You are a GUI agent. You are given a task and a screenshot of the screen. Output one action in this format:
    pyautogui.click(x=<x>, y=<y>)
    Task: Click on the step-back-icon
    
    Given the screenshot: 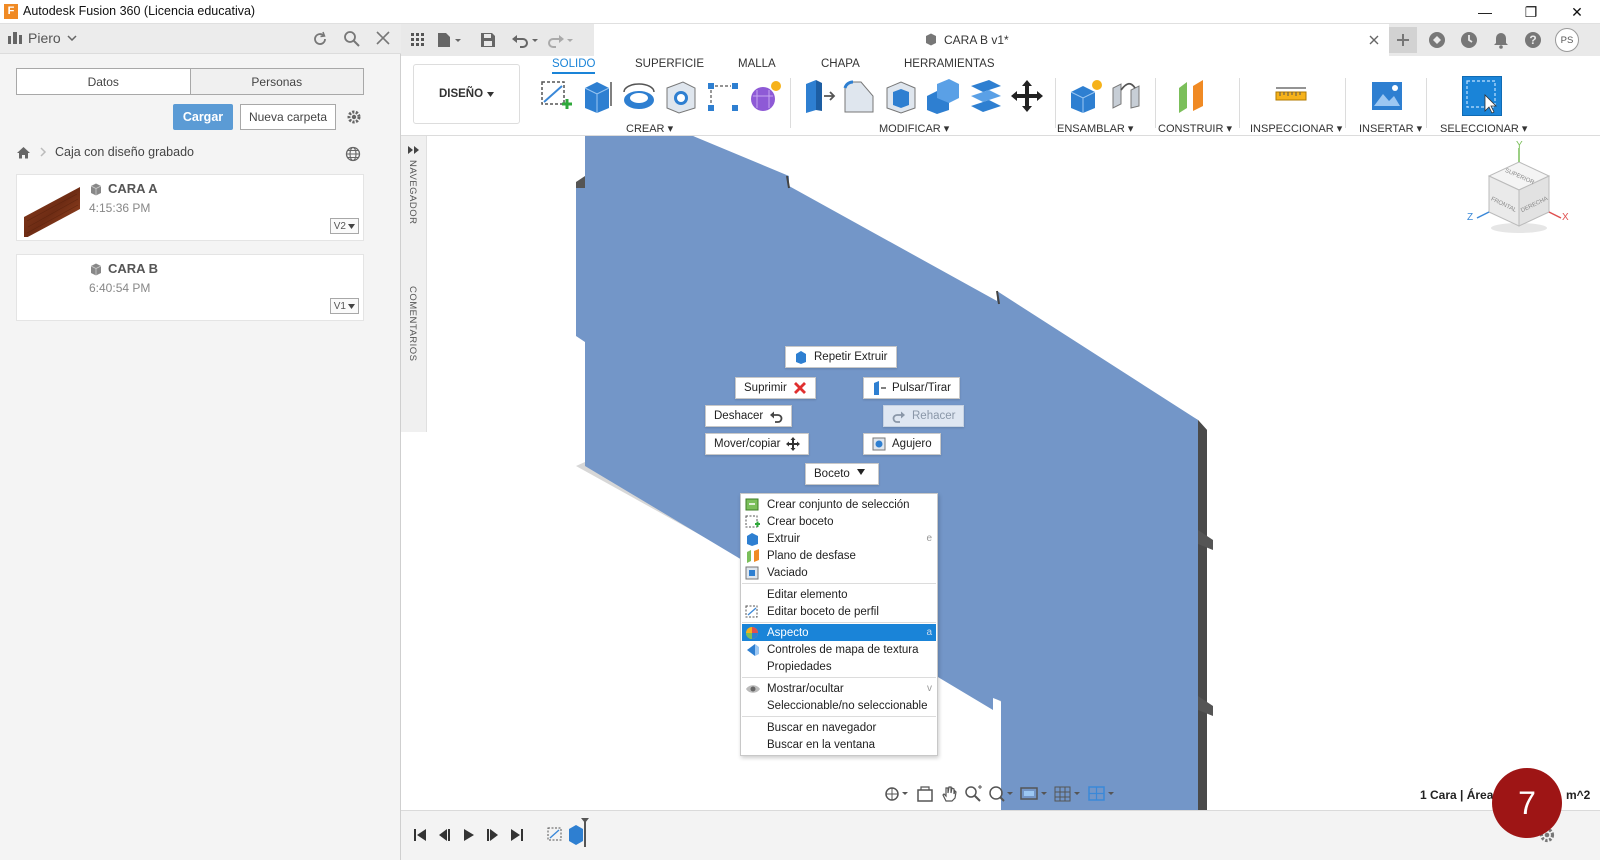 What is the action you would take?
    pyautogui.click(x=444, y=835)
    